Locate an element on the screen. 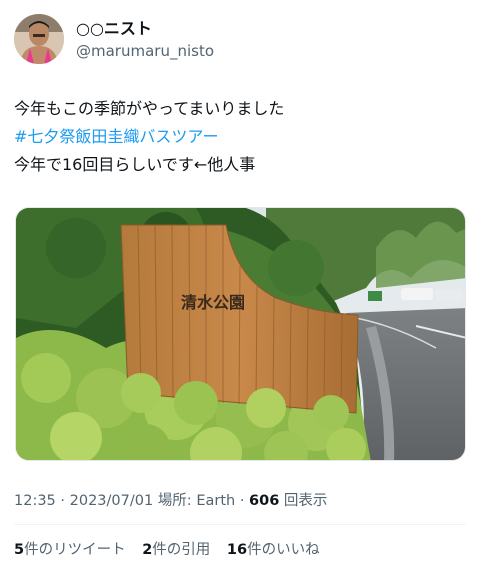 This screenshot has width=480, height=567. retweets-stat: 5件のリツイート is located at coordinates (70, 548).